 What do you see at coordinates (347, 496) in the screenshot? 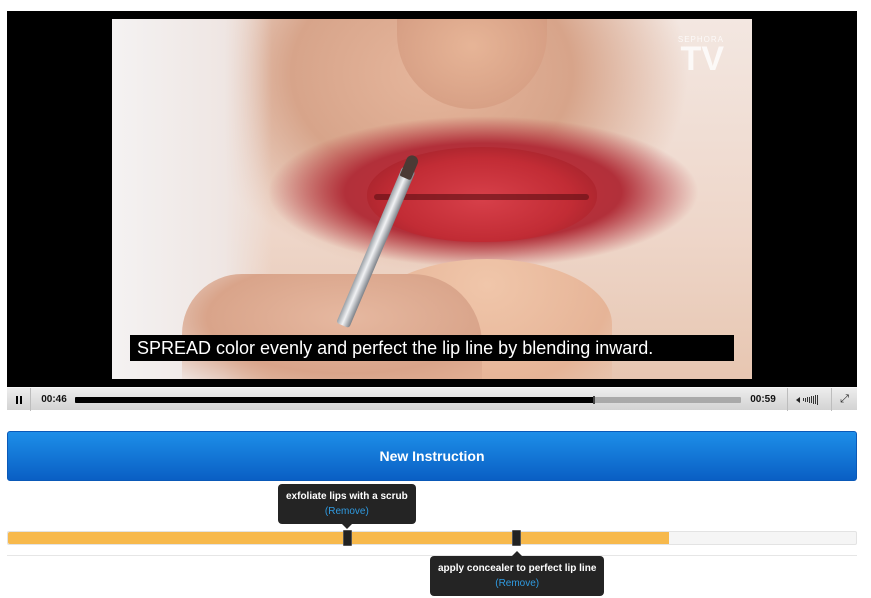
I see `instruction-label: exfoliate lips with a scrub` at bounding box center [347, 496].